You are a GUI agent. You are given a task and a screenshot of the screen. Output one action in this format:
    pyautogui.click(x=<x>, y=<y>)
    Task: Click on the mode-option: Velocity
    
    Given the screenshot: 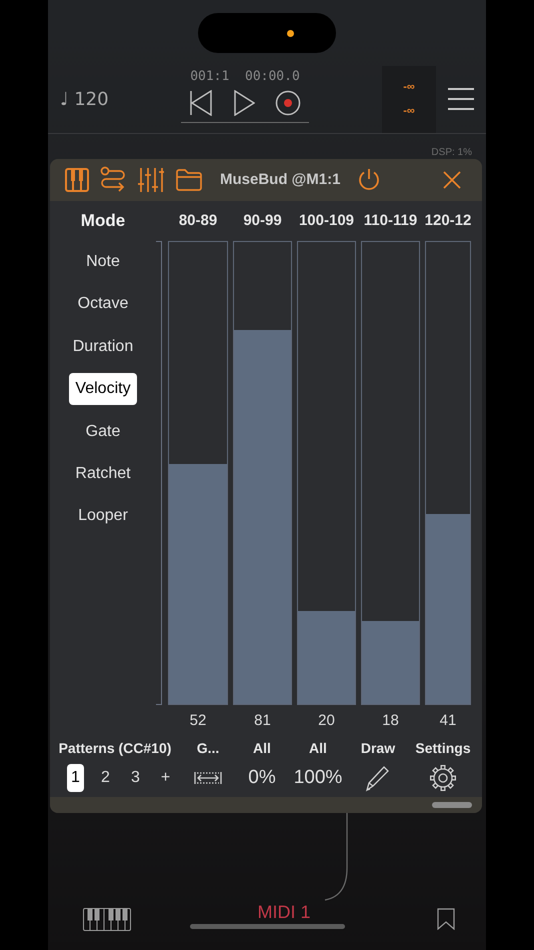 What is the action you would take?
    pyautogui.click(x=103, y=389)
    